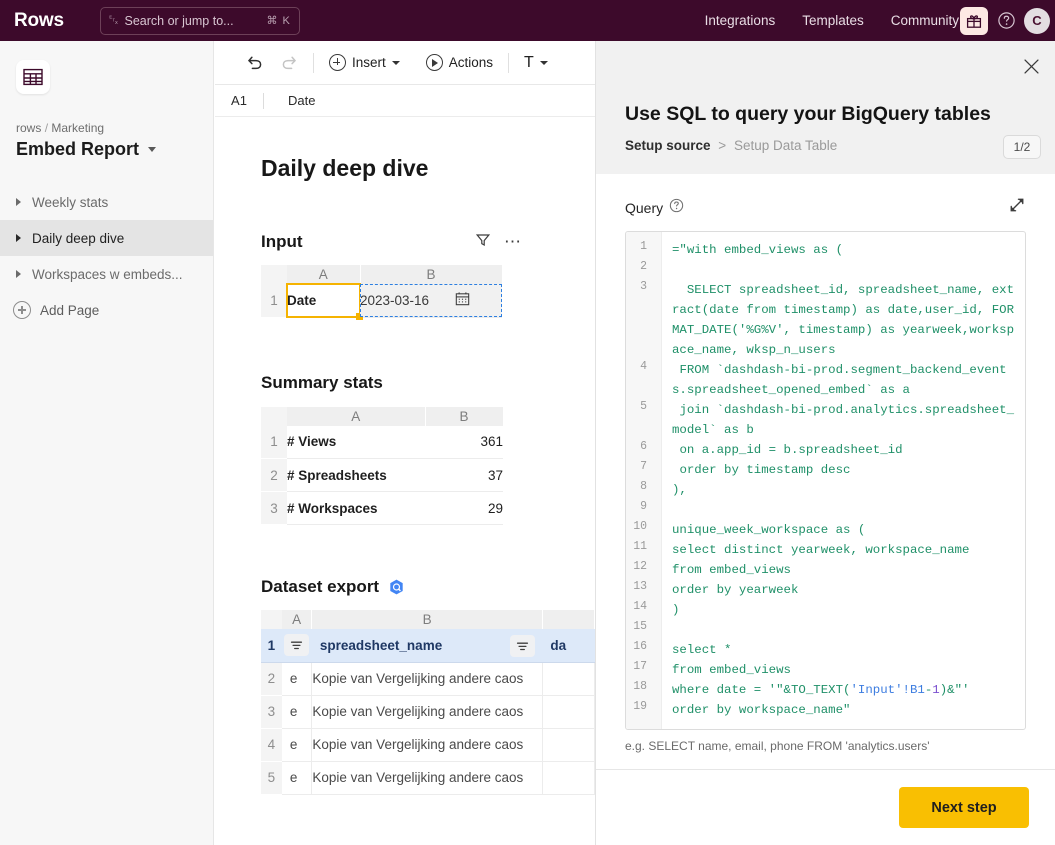  I want to click on cell-a3: # Workspaces, so click(356, 508).